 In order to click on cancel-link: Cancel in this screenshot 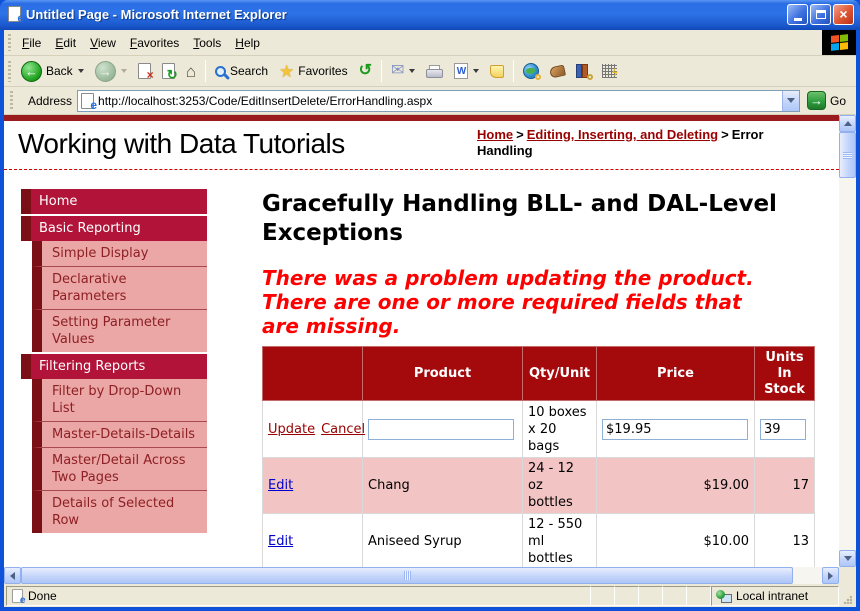, I will do `click(343, 429)`.